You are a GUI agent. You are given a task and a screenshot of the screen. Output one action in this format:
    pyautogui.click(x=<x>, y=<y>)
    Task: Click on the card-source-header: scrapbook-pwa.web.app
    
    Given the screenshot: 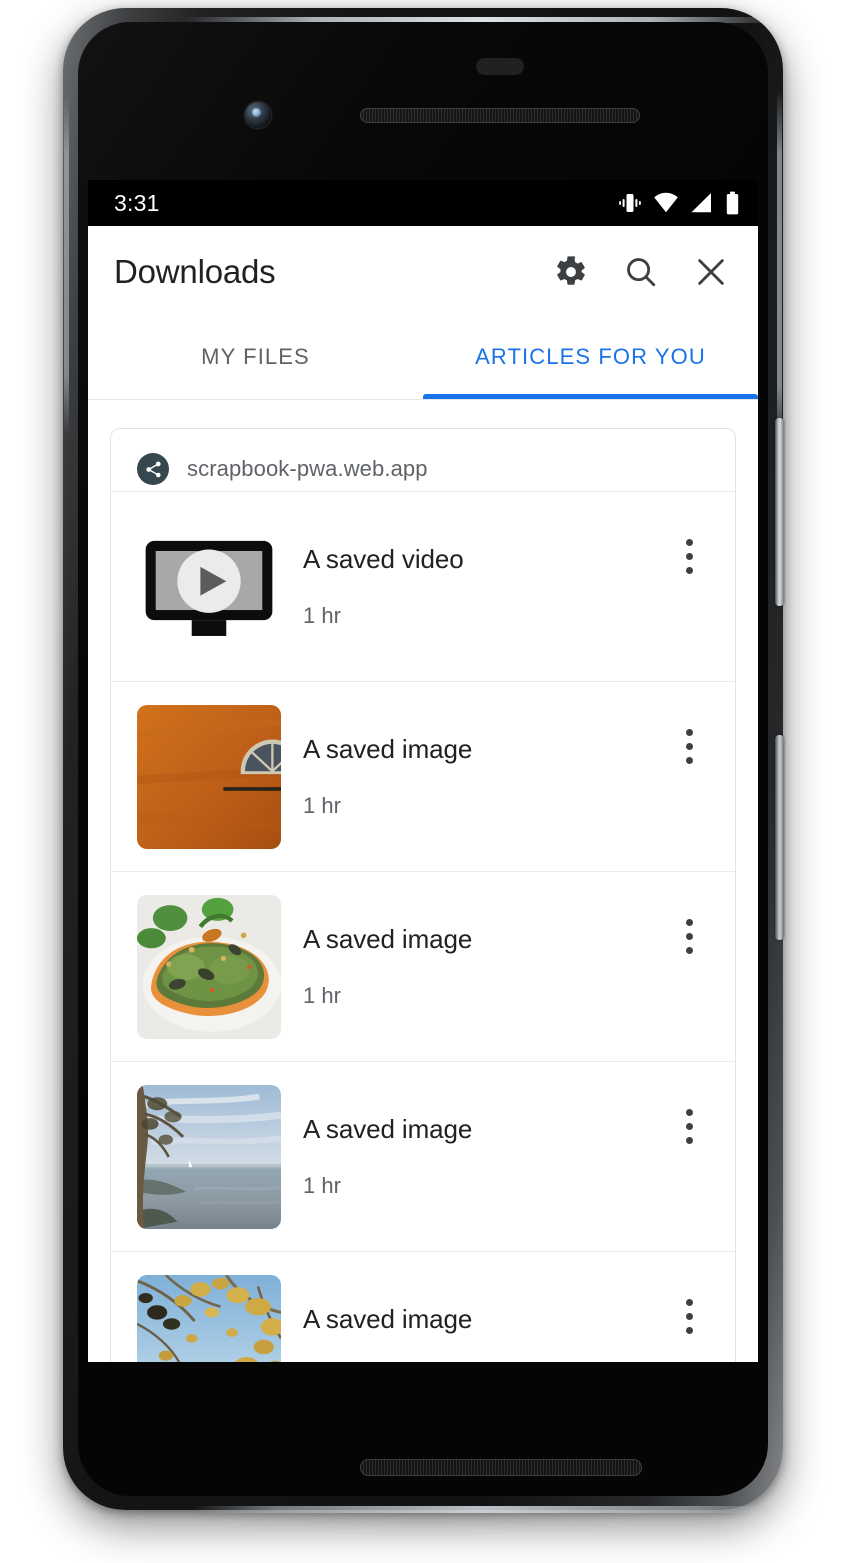 What is the action you would take?
    pyautogui.click(x=423, y=460)
    